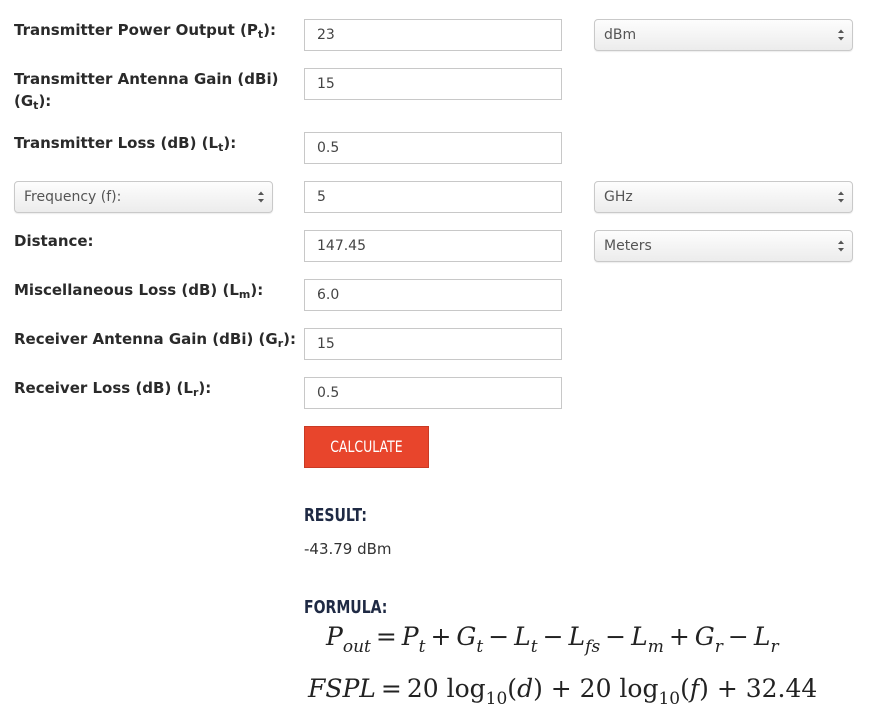 Image resolution: width=870 pixels, height=722 pixels. I want to click on distance-unit-value: Meters, so click(628, 246).